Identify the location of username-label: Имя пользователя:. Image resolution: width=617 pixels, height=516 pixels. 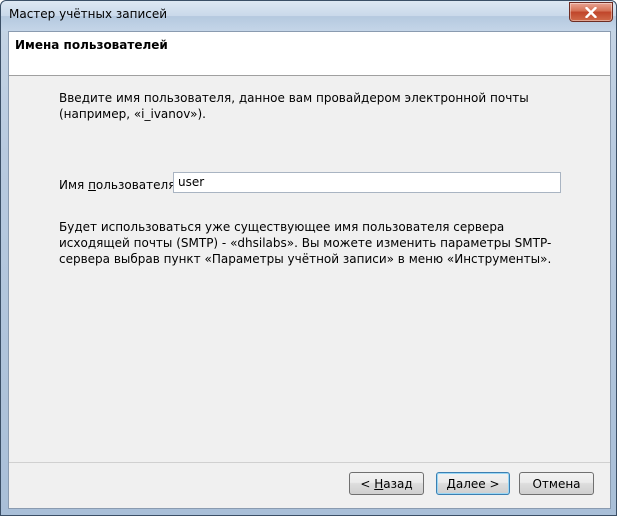
(119, 185).